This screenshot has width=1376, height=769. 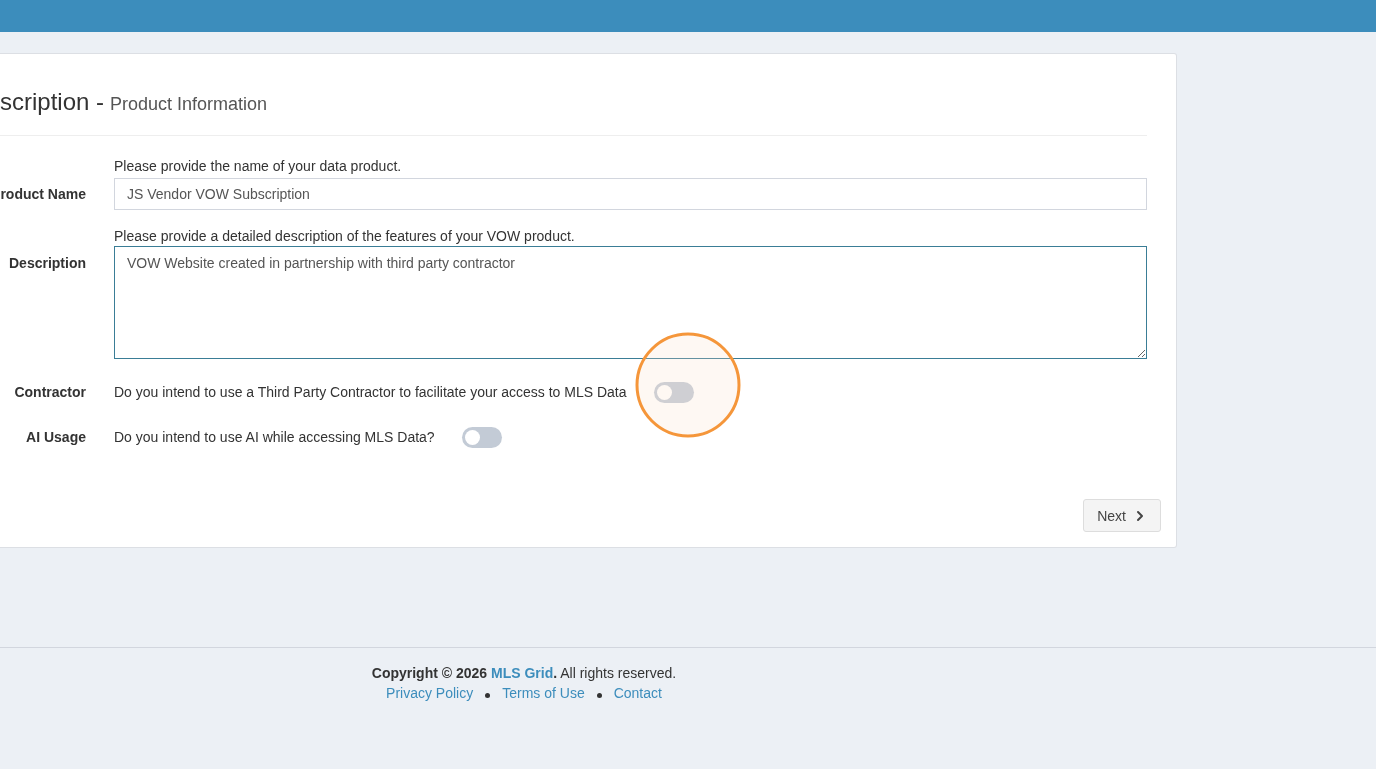 I want to click on brand-link: MLS Grid, so click(x=522, y=673).